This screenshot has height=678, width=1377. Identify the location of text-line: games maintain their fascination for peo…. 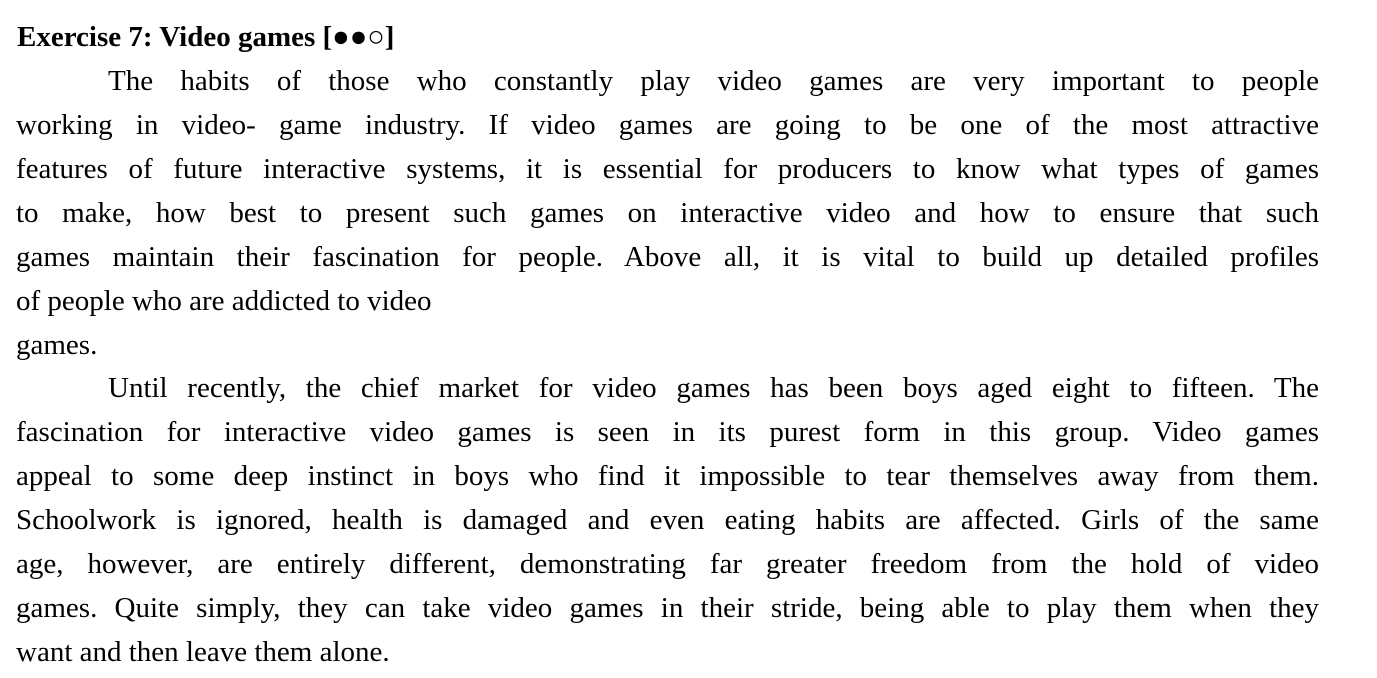
(667, 257).